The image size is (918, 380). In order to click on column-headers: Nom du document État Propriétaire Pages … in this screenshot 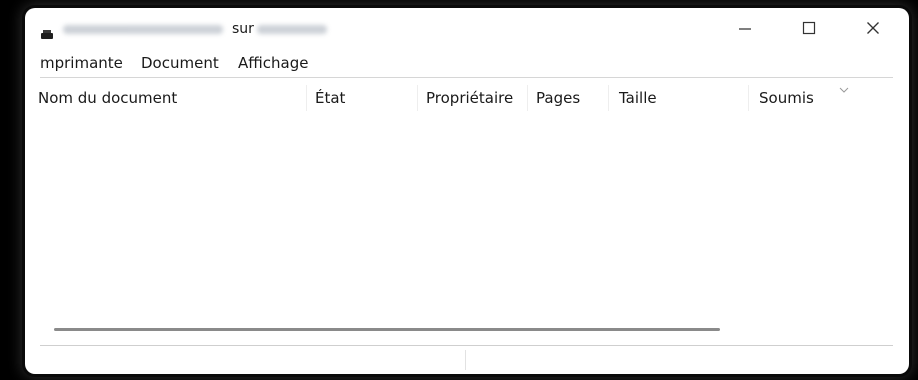, I will do `click(467, 98)`.